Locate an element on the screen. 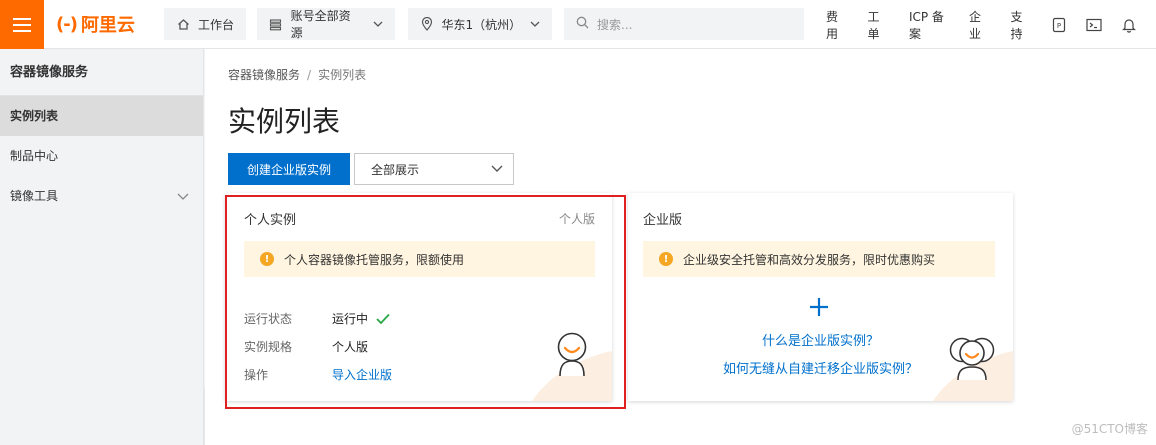  spec-row: 实例规格 个人版 is located at coordinates (306, 346).